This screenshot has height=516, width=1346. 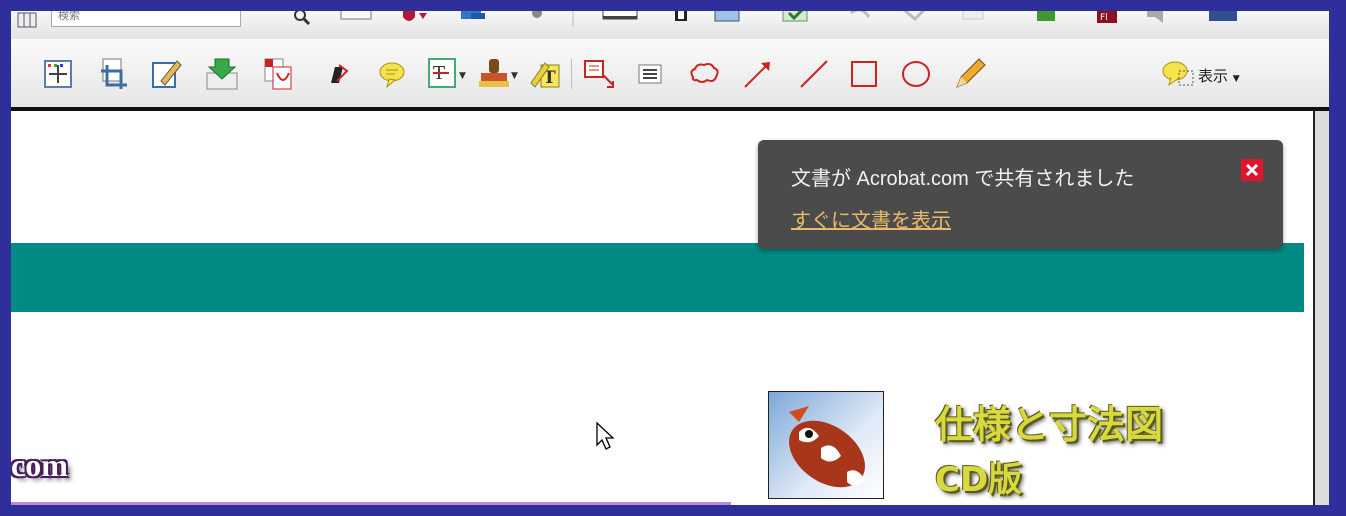 I want to click on import-icon, so click(x=222, y=74).